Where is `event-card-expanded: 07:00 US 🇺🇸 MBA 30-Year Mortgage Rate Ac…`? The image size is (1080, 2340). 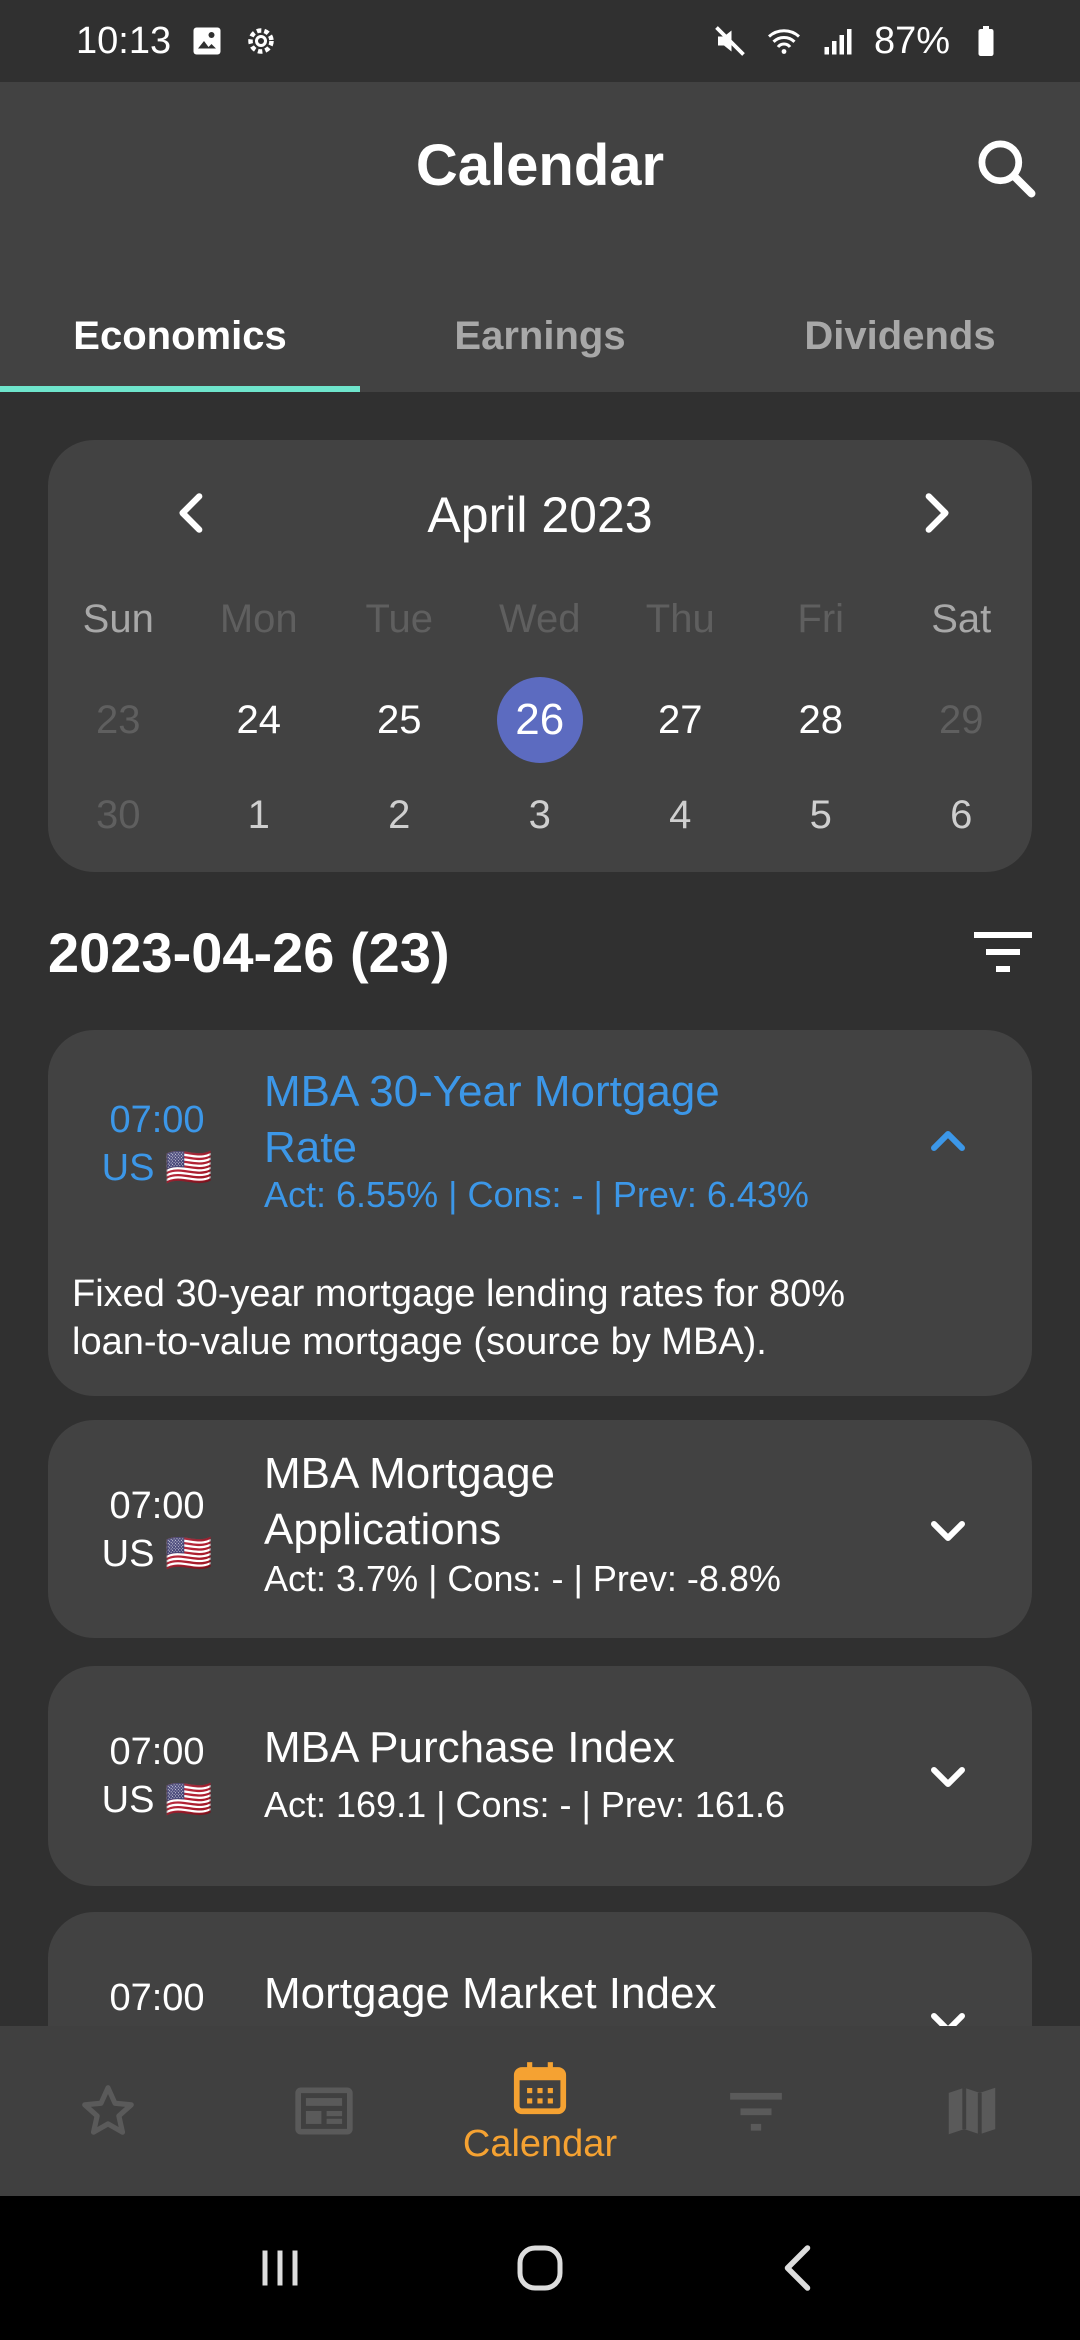 event-card-expanded: 07:00 US 🇺🇸 MBA 30-Year Mortgage Rate Ac… is located at coordinates (540, 1213).